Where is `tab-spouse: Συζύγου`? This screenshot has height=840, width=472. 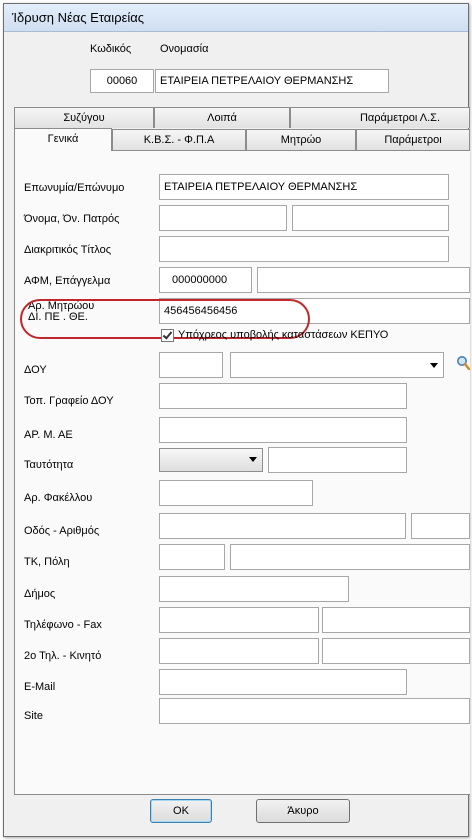
tab-spouse: Συζύγου is located at coordinates (84, 117).